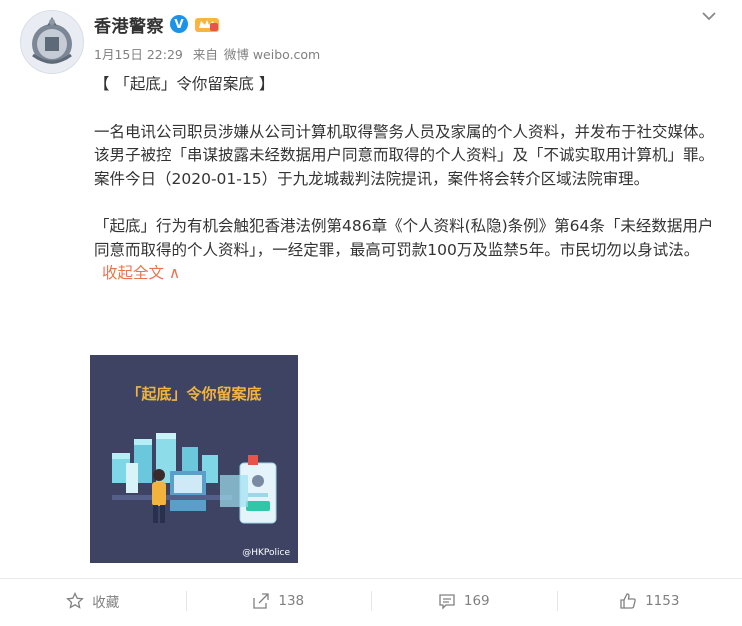 The height and width of the screenshot is (626, 742). I want to click on member-crown-icon, so click(207, 24).